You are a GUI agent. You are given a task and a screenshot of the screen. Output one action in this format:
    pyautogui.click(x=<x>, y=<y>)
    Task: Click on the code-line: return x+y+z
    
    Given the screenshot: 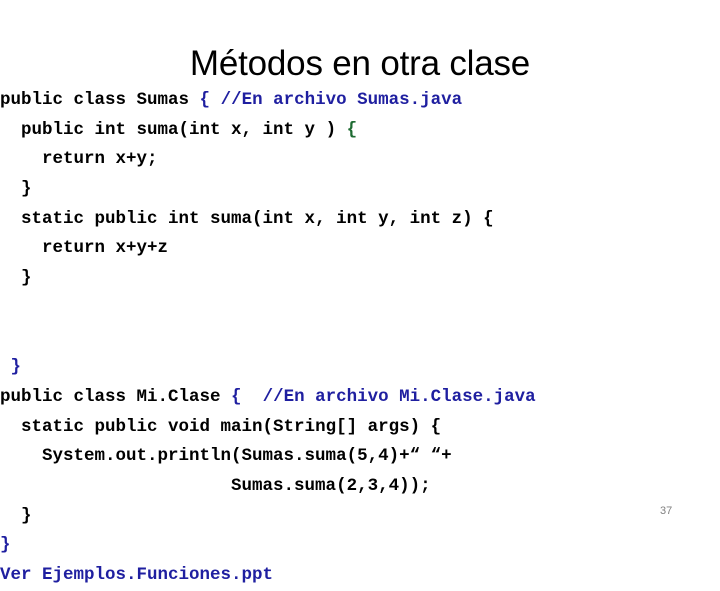 What is the action you would take?
    pyautogui.click(x=360, y=249)
    